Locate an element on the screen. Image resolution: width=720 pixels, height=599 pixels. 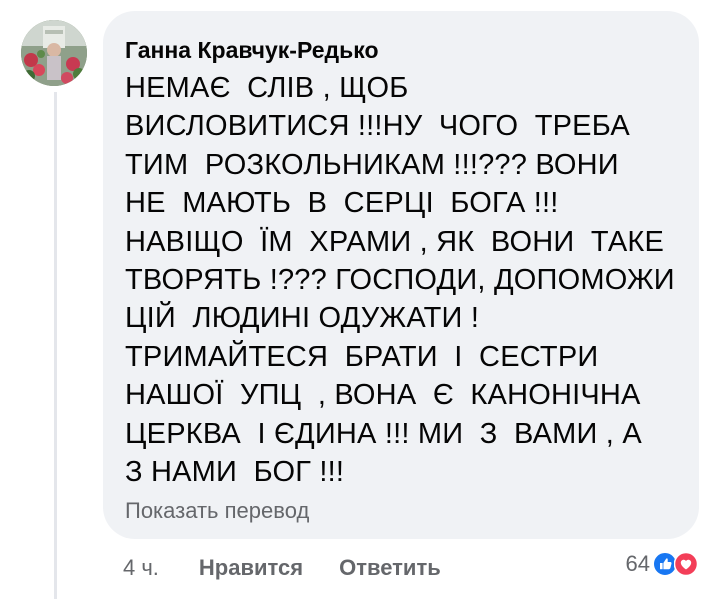
comment-line: ЦІЙ ЛЮДИНІ ОДУЖАТИ ! is located at coordinates (302, 318).